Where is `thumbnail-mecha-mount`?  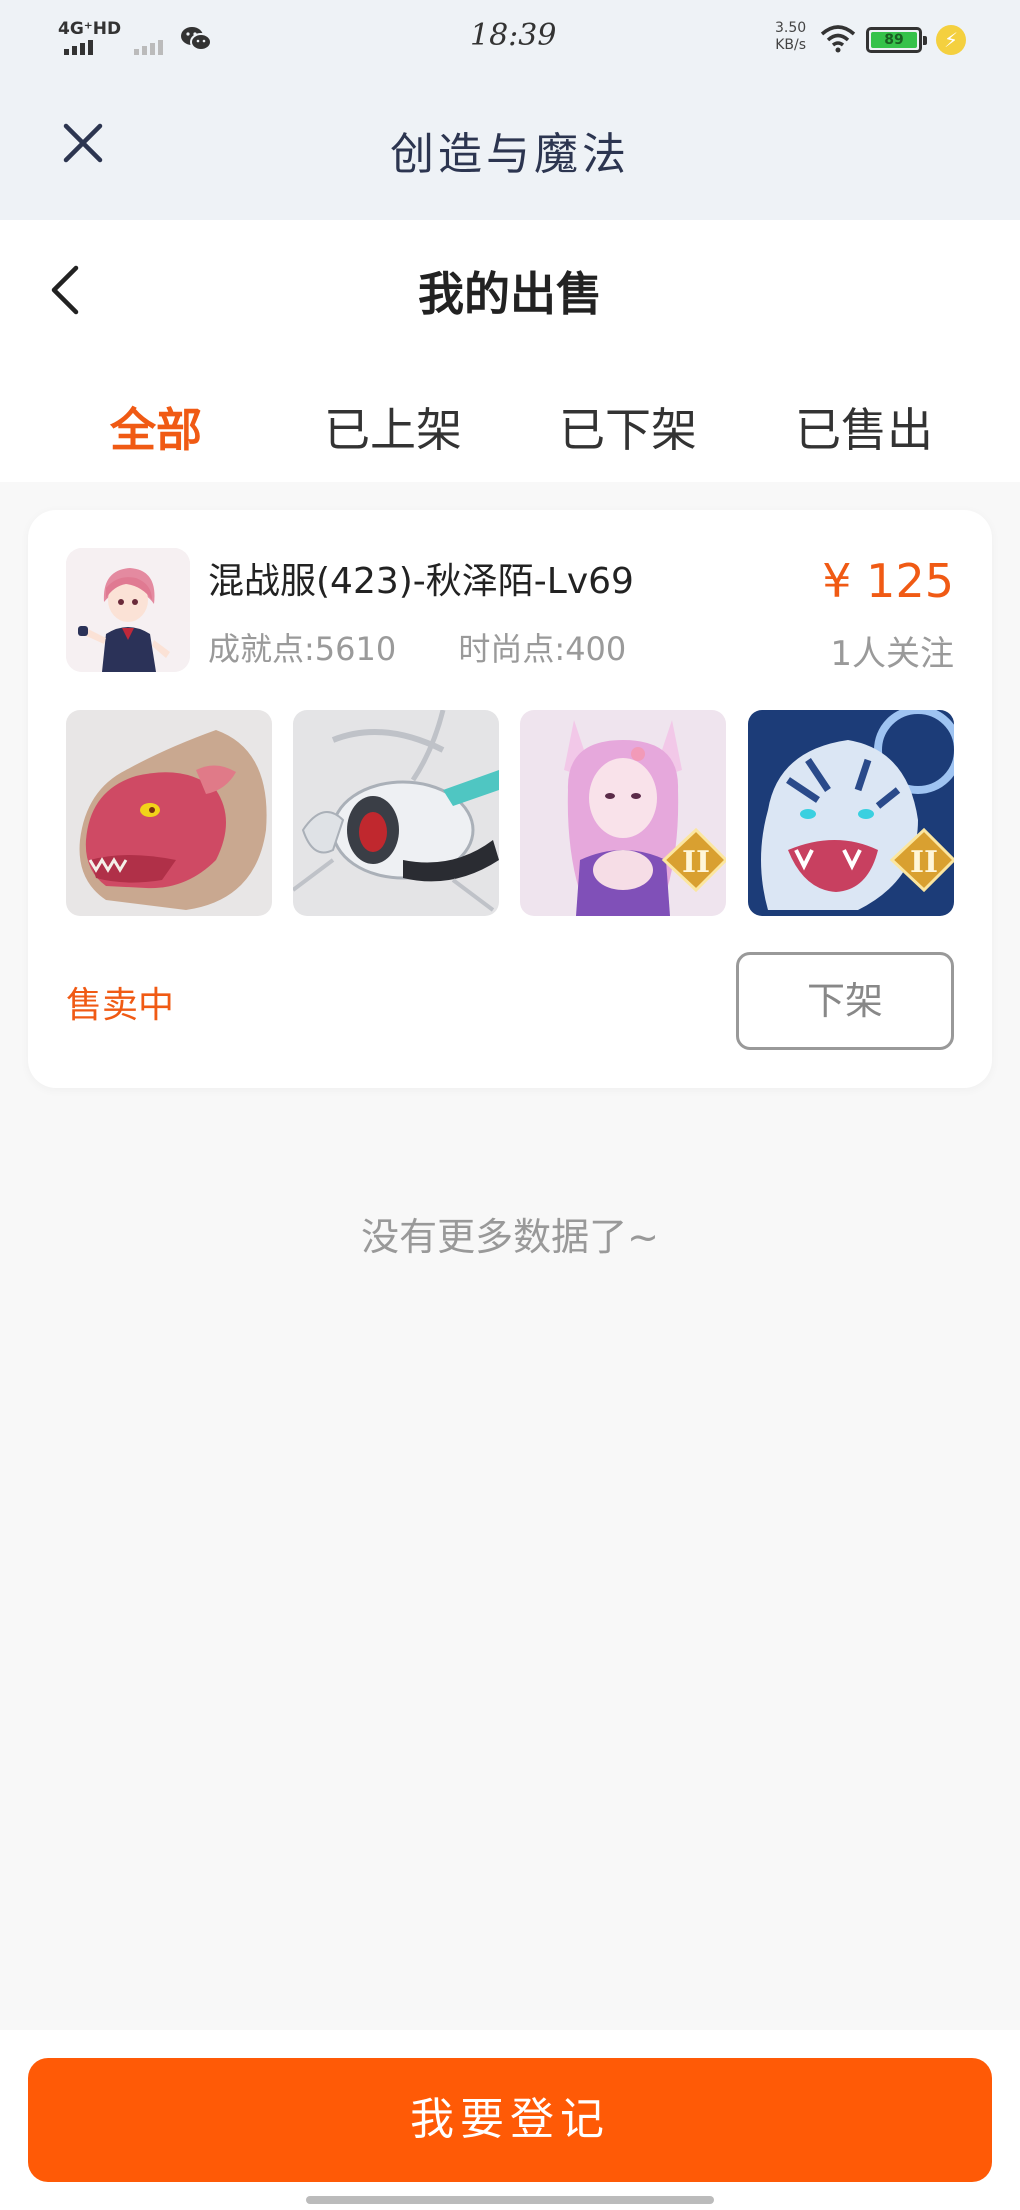
thumbnail-mecha-mount is located at coordinates (396, 813).